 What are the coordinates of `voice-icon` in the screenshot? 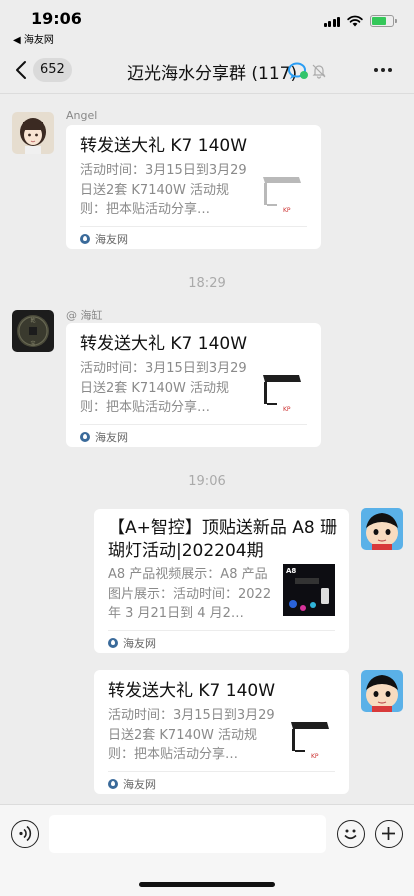 It's located at (25, 833).